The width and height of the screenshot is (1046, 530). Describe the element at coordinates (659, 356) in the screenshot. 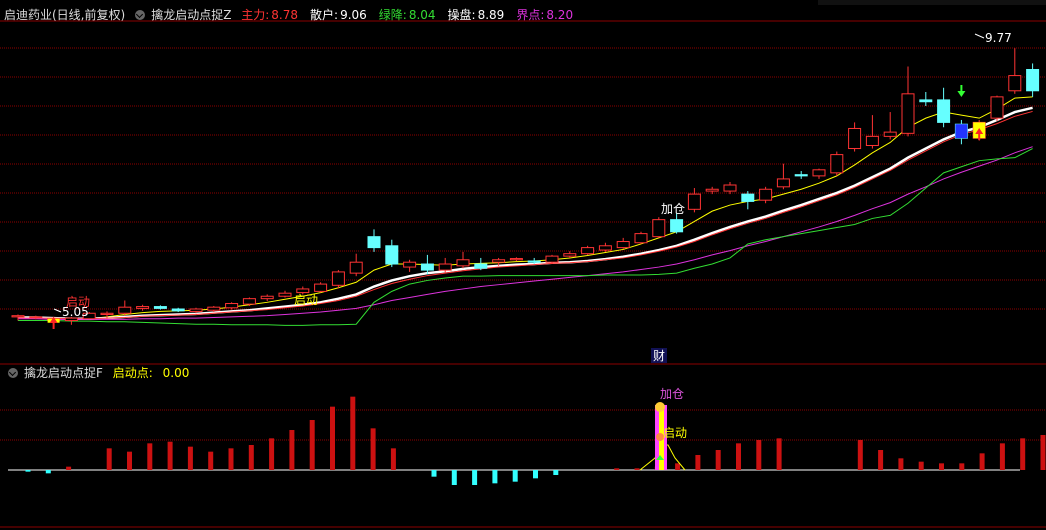

I see `cai-label: 财` at that location.